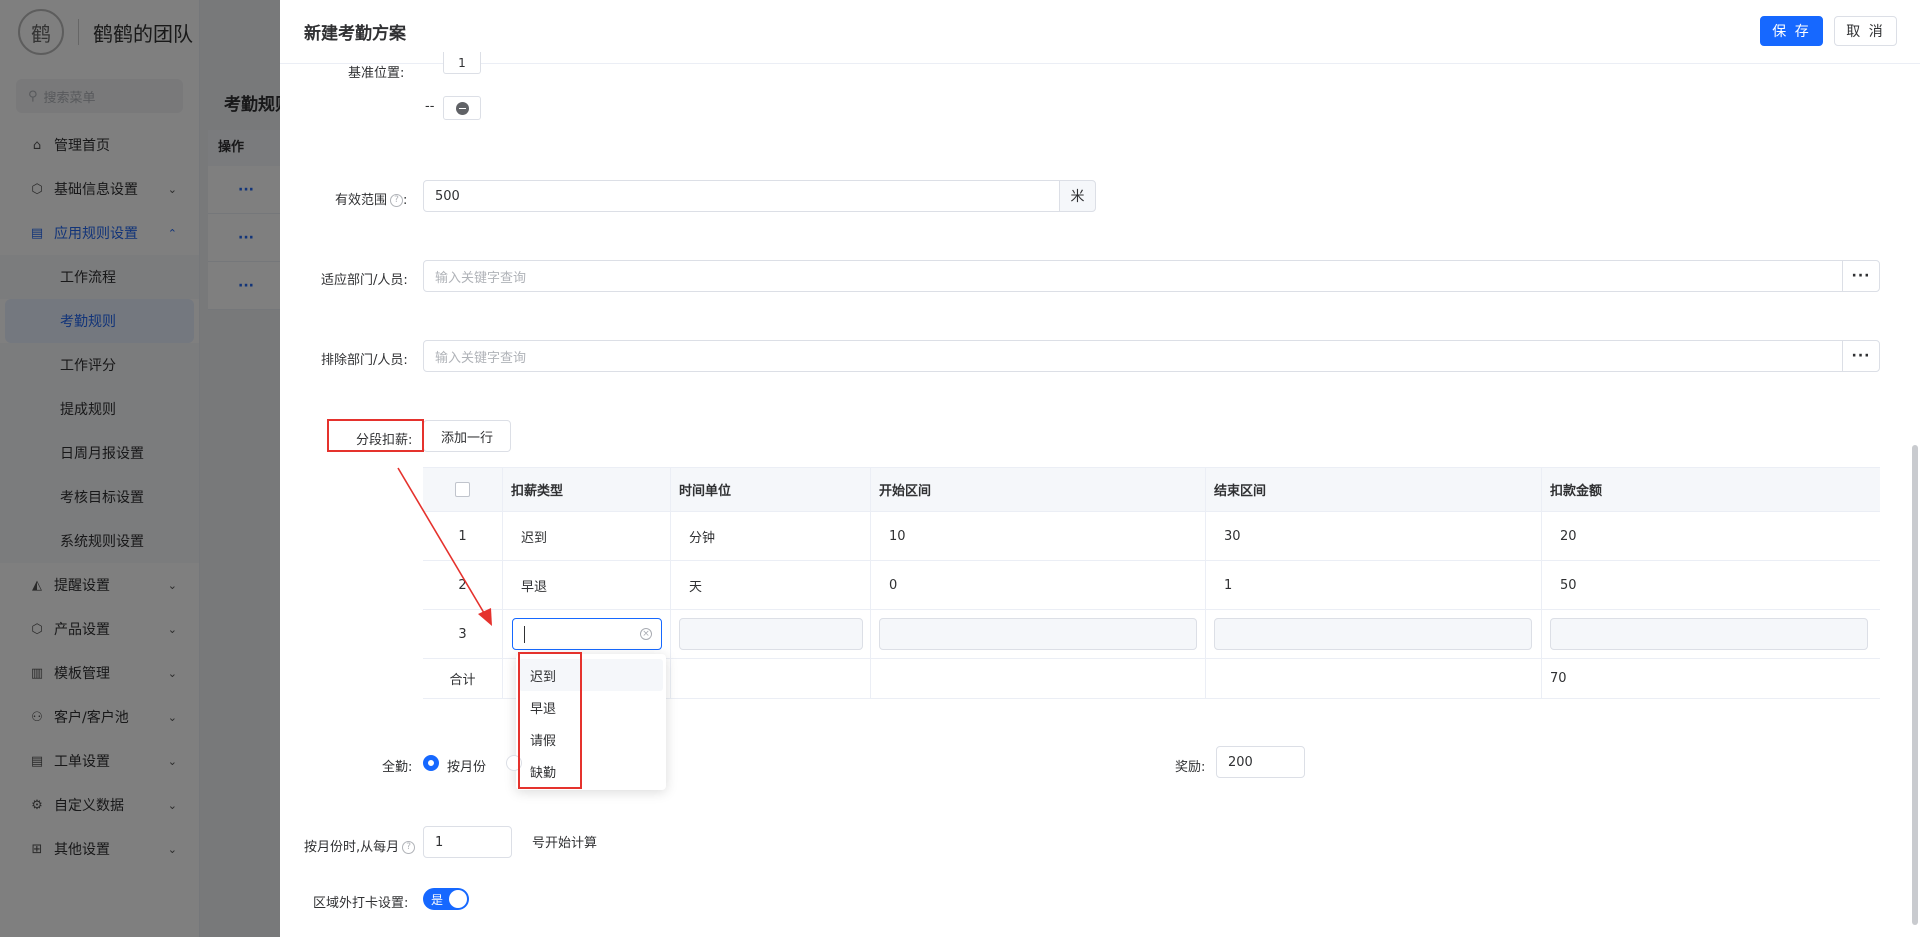 The height and width of the screenshot is (937, 1920). I want to click on table-row-editing: 3 ×, so click(1151, 634).